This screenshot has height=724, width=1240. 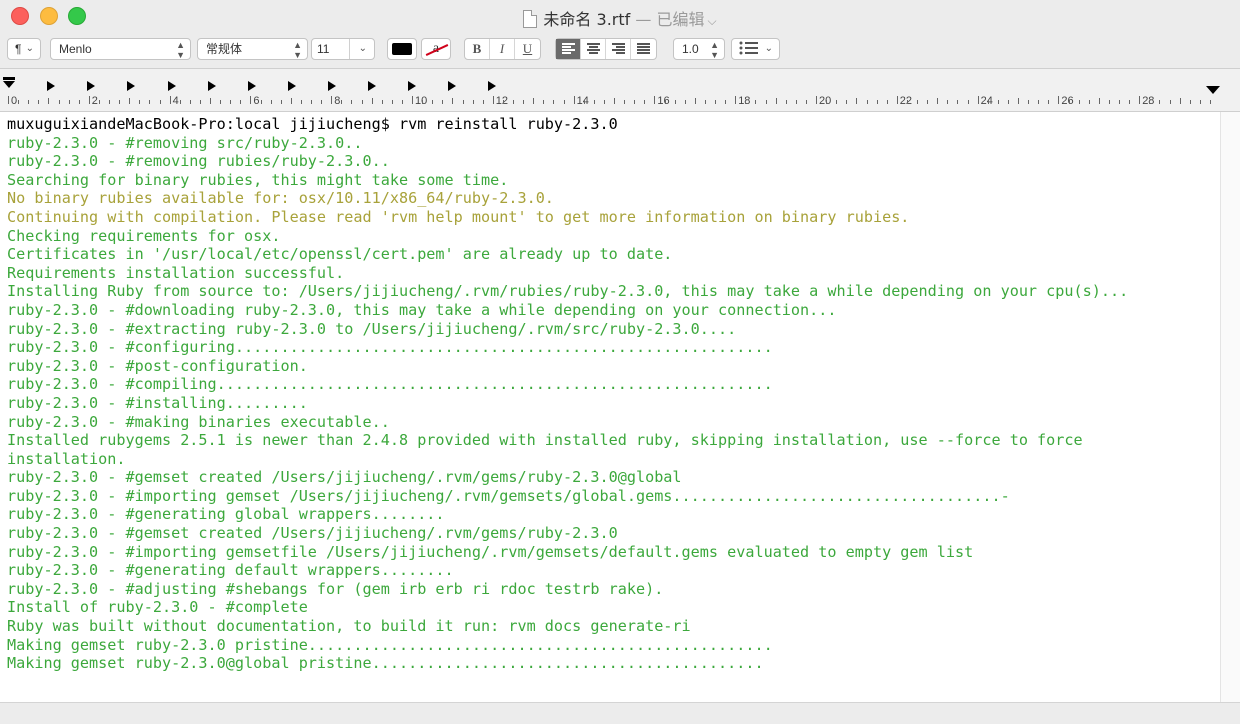 What do you see at coordinates (755, 49) in the screenshot?
I see `list-style-popup: ⌄` at bounding box center [755, 49].